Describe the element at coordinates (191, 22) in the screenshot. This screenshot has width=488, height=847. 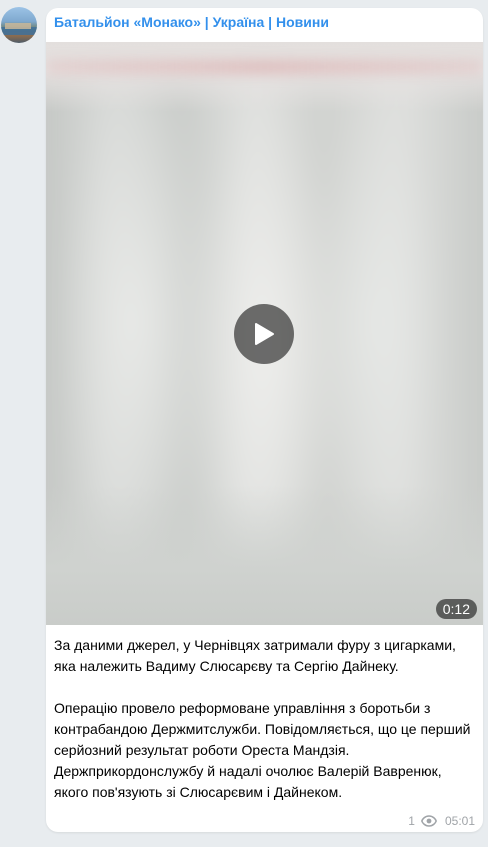
I see `channel-name: Батальйон «Монако» | Україна | Новини` at that location.